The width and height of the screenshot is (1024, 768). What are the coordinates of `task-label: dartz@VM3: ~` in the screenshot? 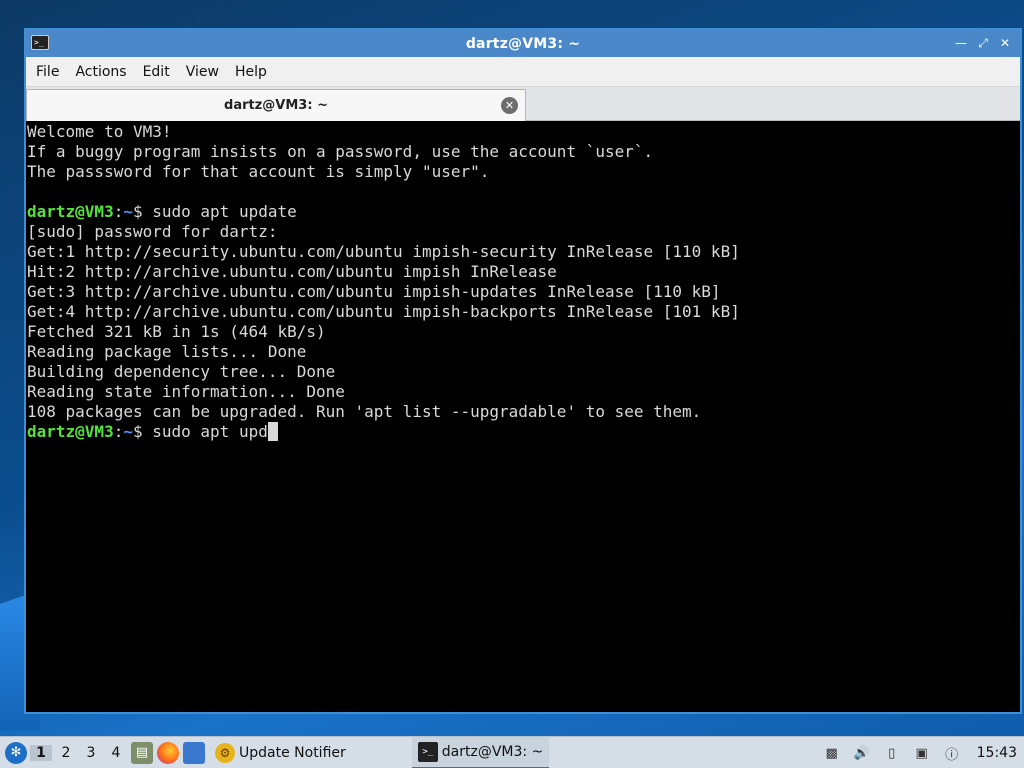 It's located at (492, 751).